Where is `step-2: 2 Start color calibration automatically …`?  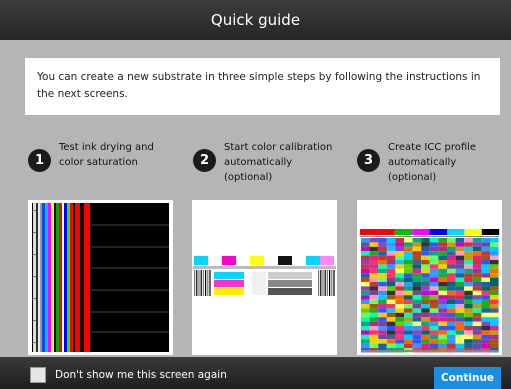 step-2: 2 Start color calibration automatically … is located at coordinates (262, 162).